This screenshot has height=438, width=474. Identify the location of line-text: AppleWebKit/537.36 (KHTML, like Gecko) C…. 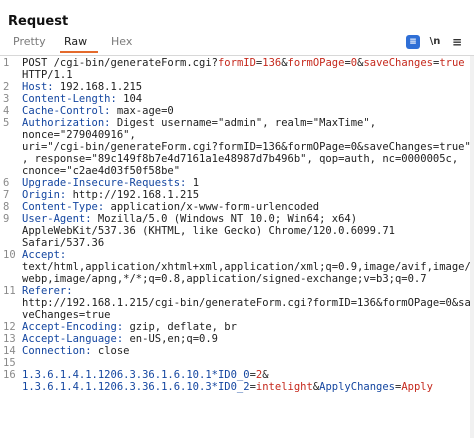
(208, 231).